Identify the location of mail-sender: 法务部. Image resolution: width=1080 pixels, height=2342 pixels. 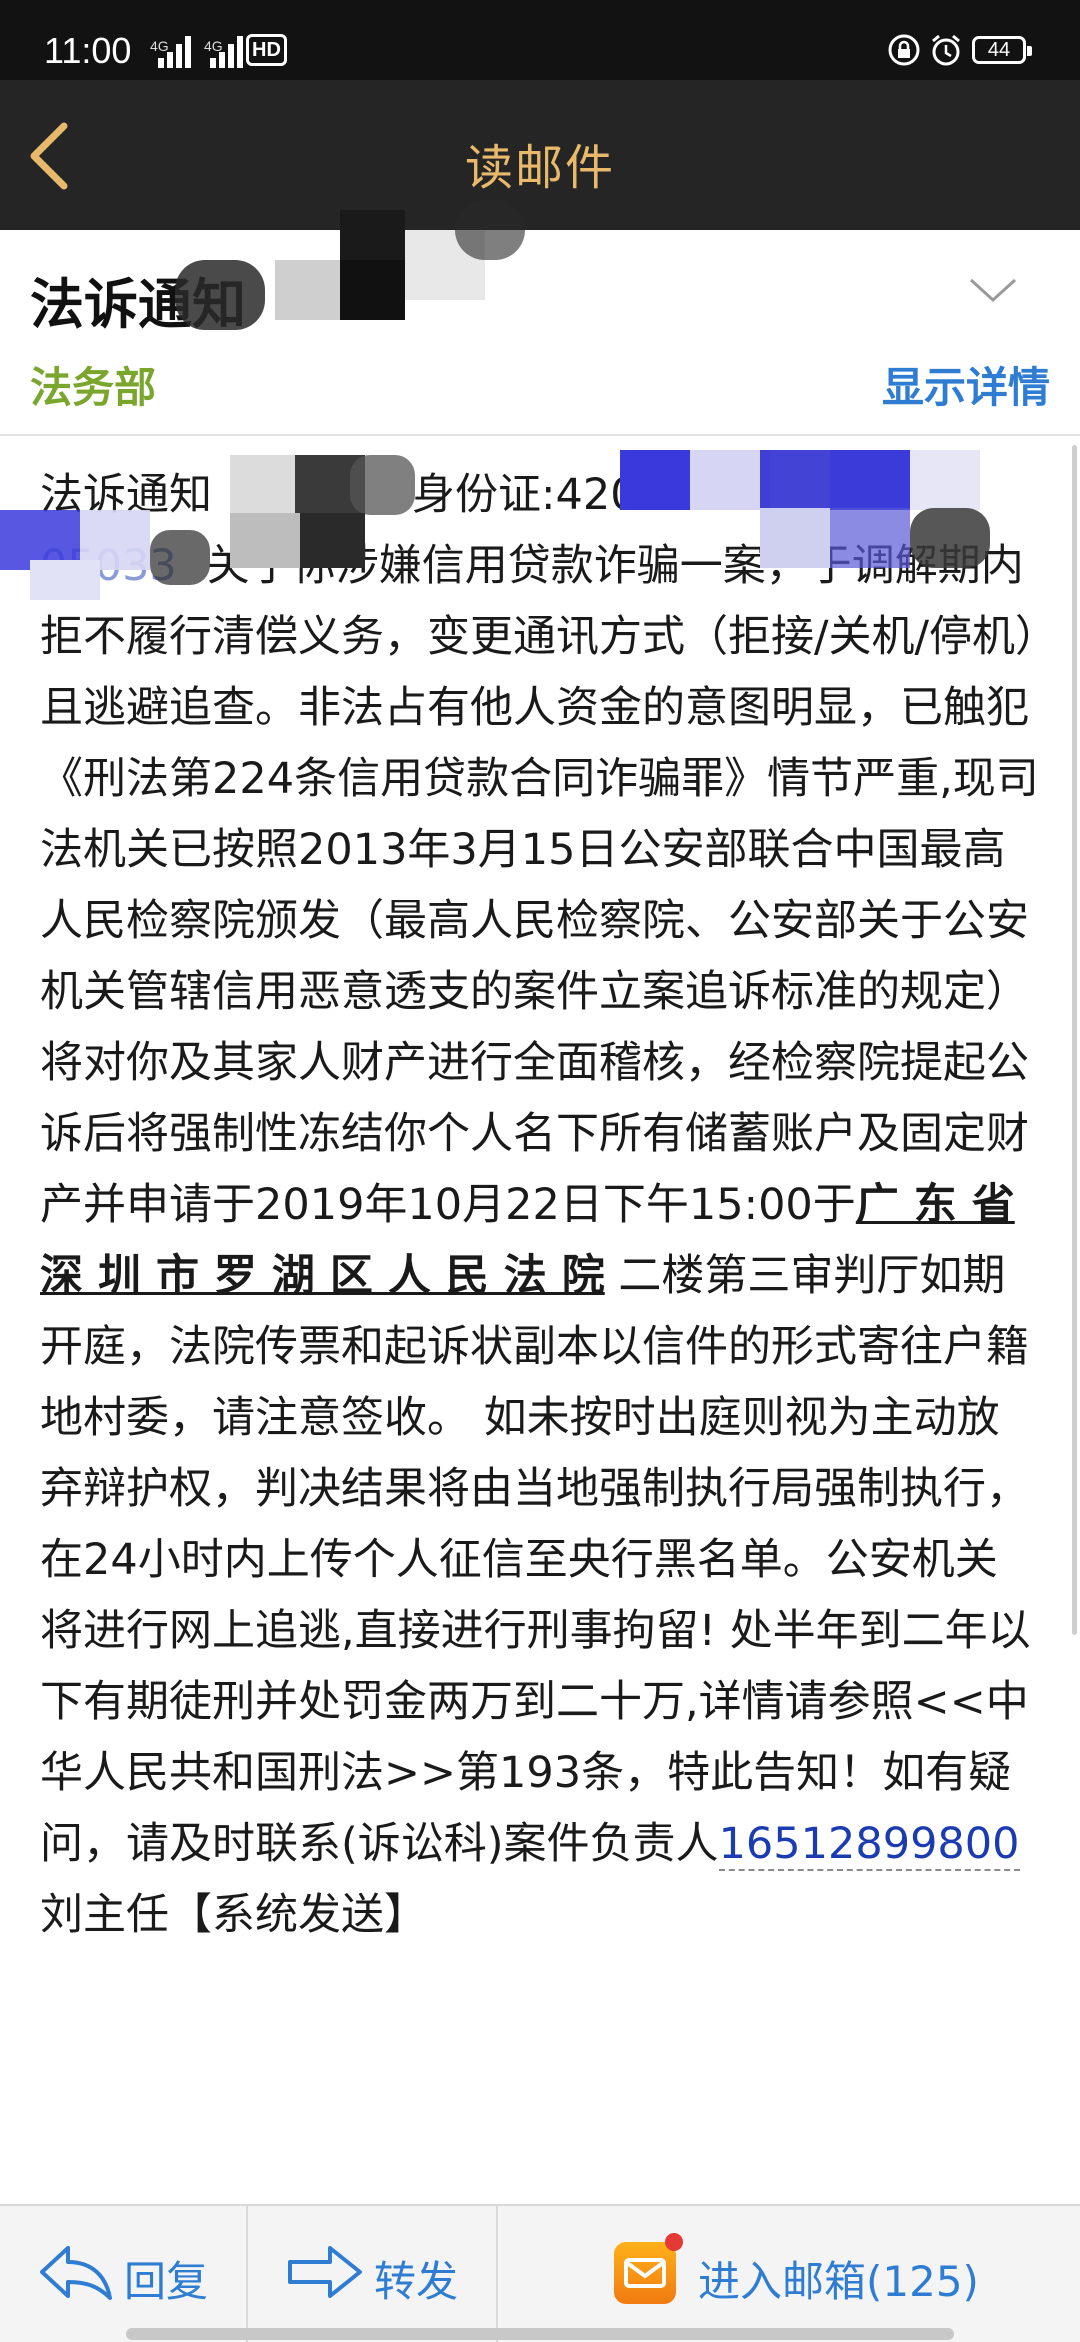
(93, 384).